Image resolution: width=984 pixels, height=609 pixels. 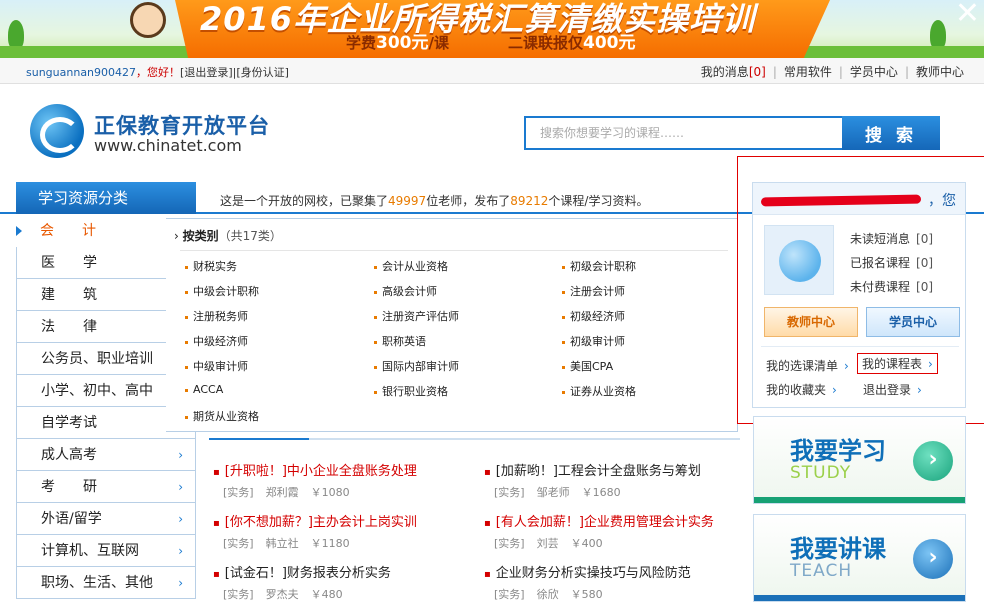 I want to click on search-button: 搜 索, so click(x=891, y=133).